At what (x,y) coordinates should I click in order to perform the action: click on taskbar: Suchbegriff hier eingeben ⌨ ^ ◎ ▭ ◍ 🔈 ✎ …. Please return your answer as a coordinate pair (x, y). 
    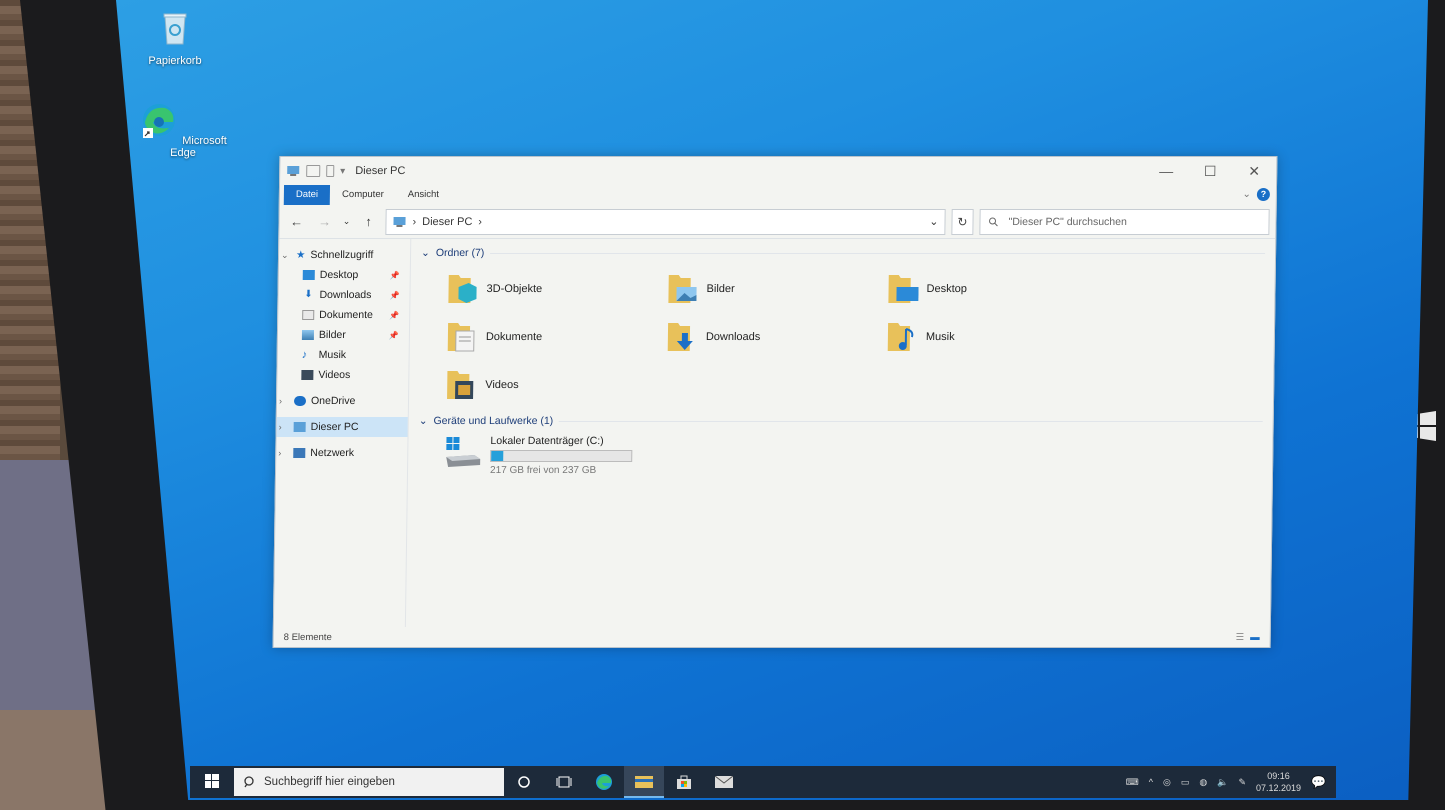
    Looking at the image, I should click on (763, 782).